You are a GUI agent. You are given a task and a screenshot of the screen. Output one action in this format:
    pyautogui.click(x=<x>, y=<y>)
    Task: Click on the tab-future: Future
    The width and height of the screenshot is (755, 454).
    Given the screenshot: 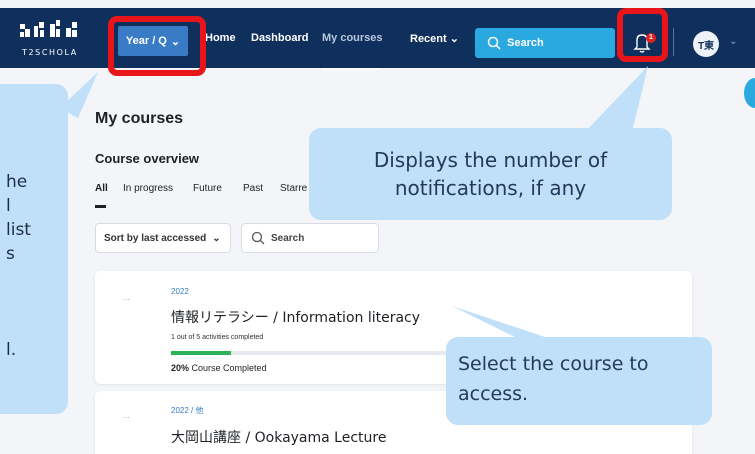 What is the action you would take?
    pyautogui.click(x=207, y=188)
    